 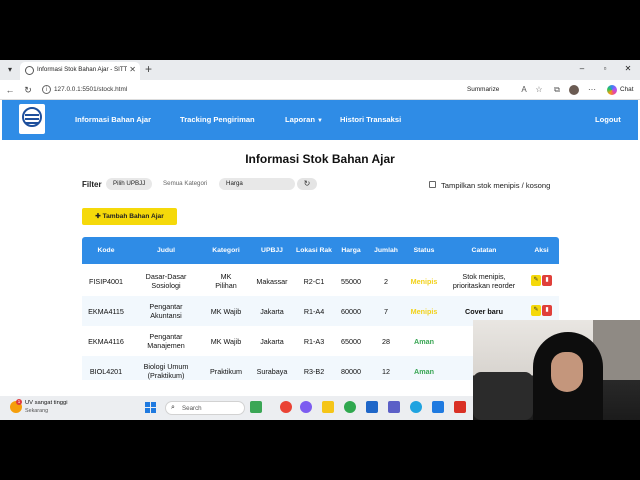 I want to click on add-bahan-ajar-button: ✚ Tambah Bahan Ajar, so click(x=129, y=216).